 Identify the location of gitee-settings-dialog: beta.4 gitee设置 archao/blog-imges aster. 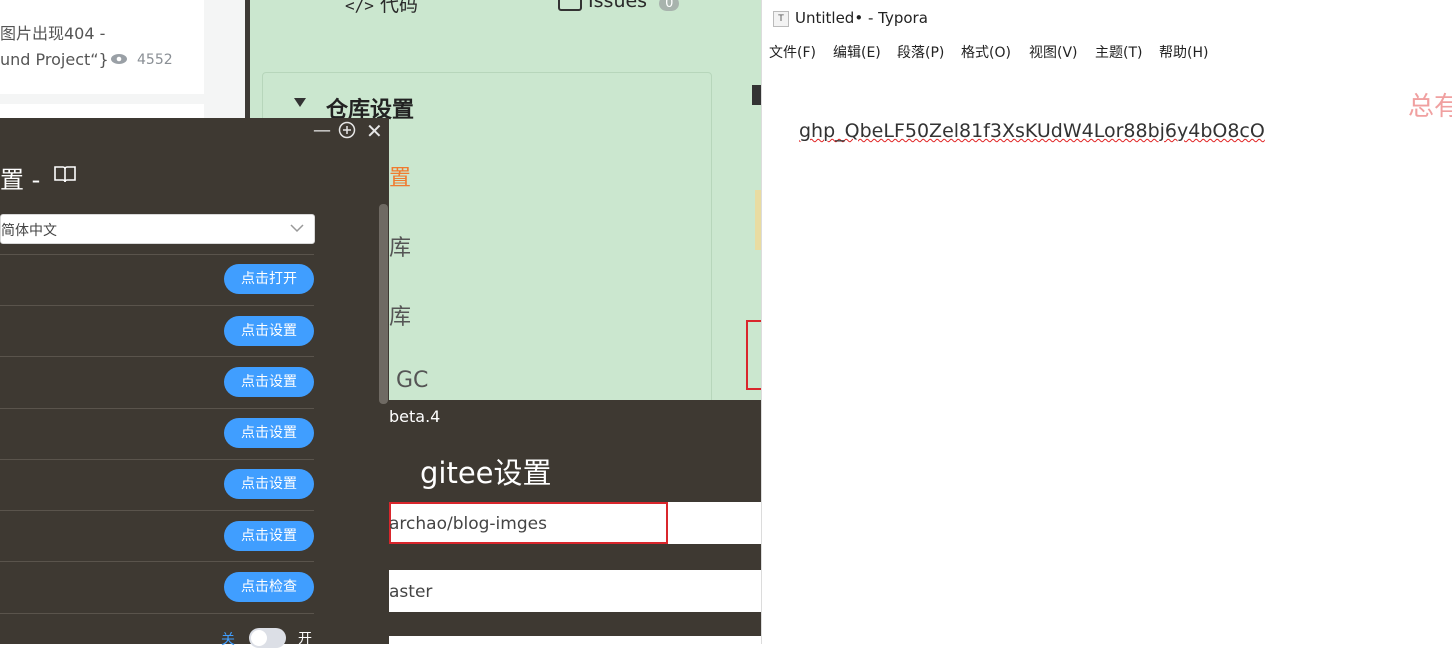
(575, 522).